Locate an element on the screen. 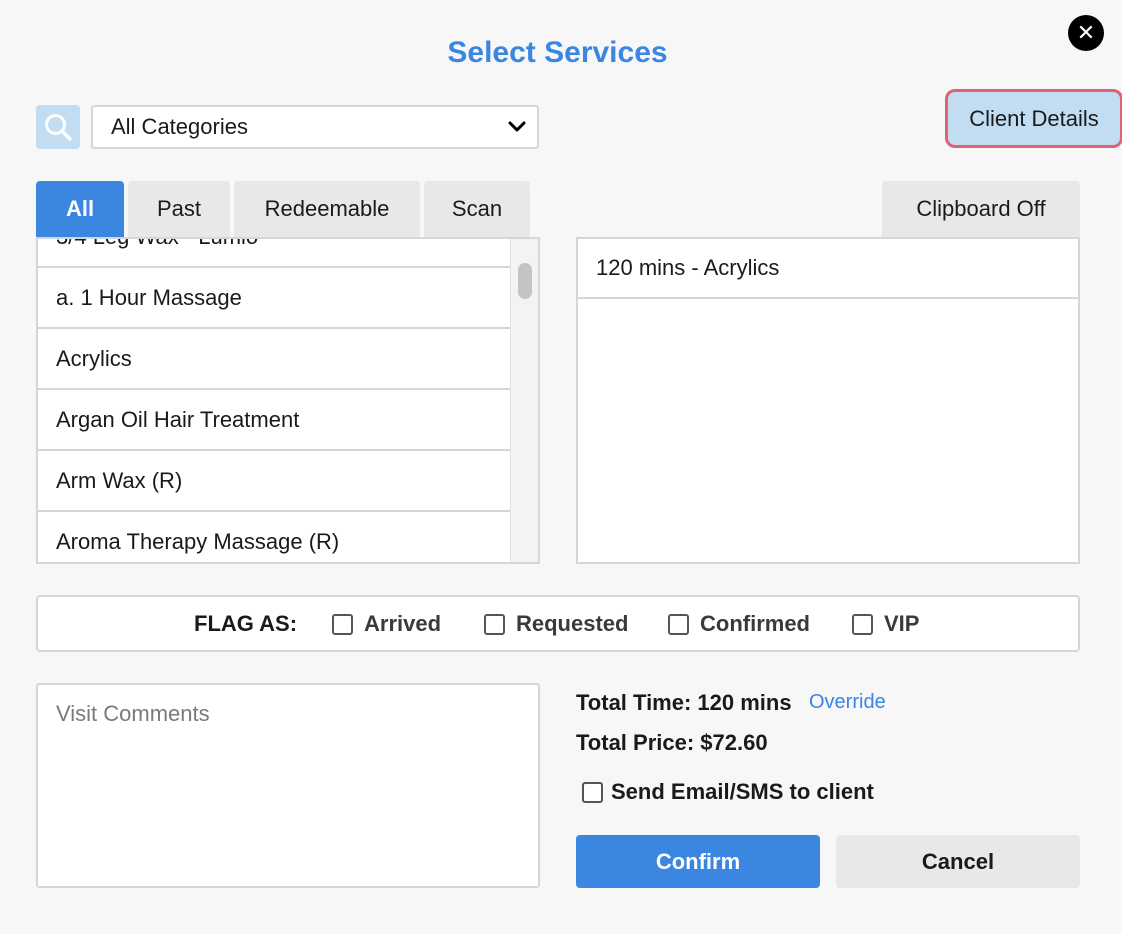 The image size is (1122, 934). selected-service-item: 120 mins - Acrylics is located at coordinates (828, 269).